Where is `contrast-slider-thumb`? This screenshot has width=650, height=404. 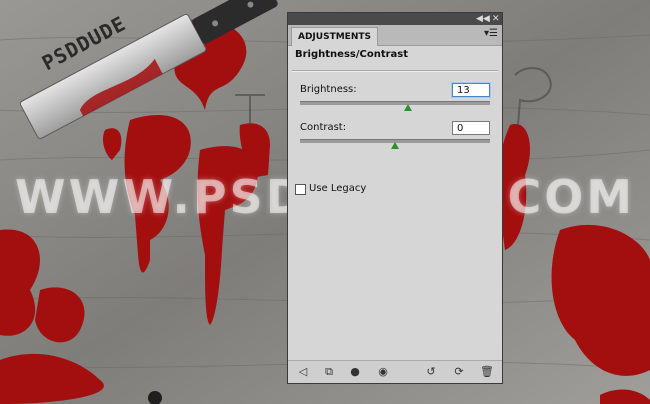 contrast-slider-thumb is located at coordinates (395, 145).